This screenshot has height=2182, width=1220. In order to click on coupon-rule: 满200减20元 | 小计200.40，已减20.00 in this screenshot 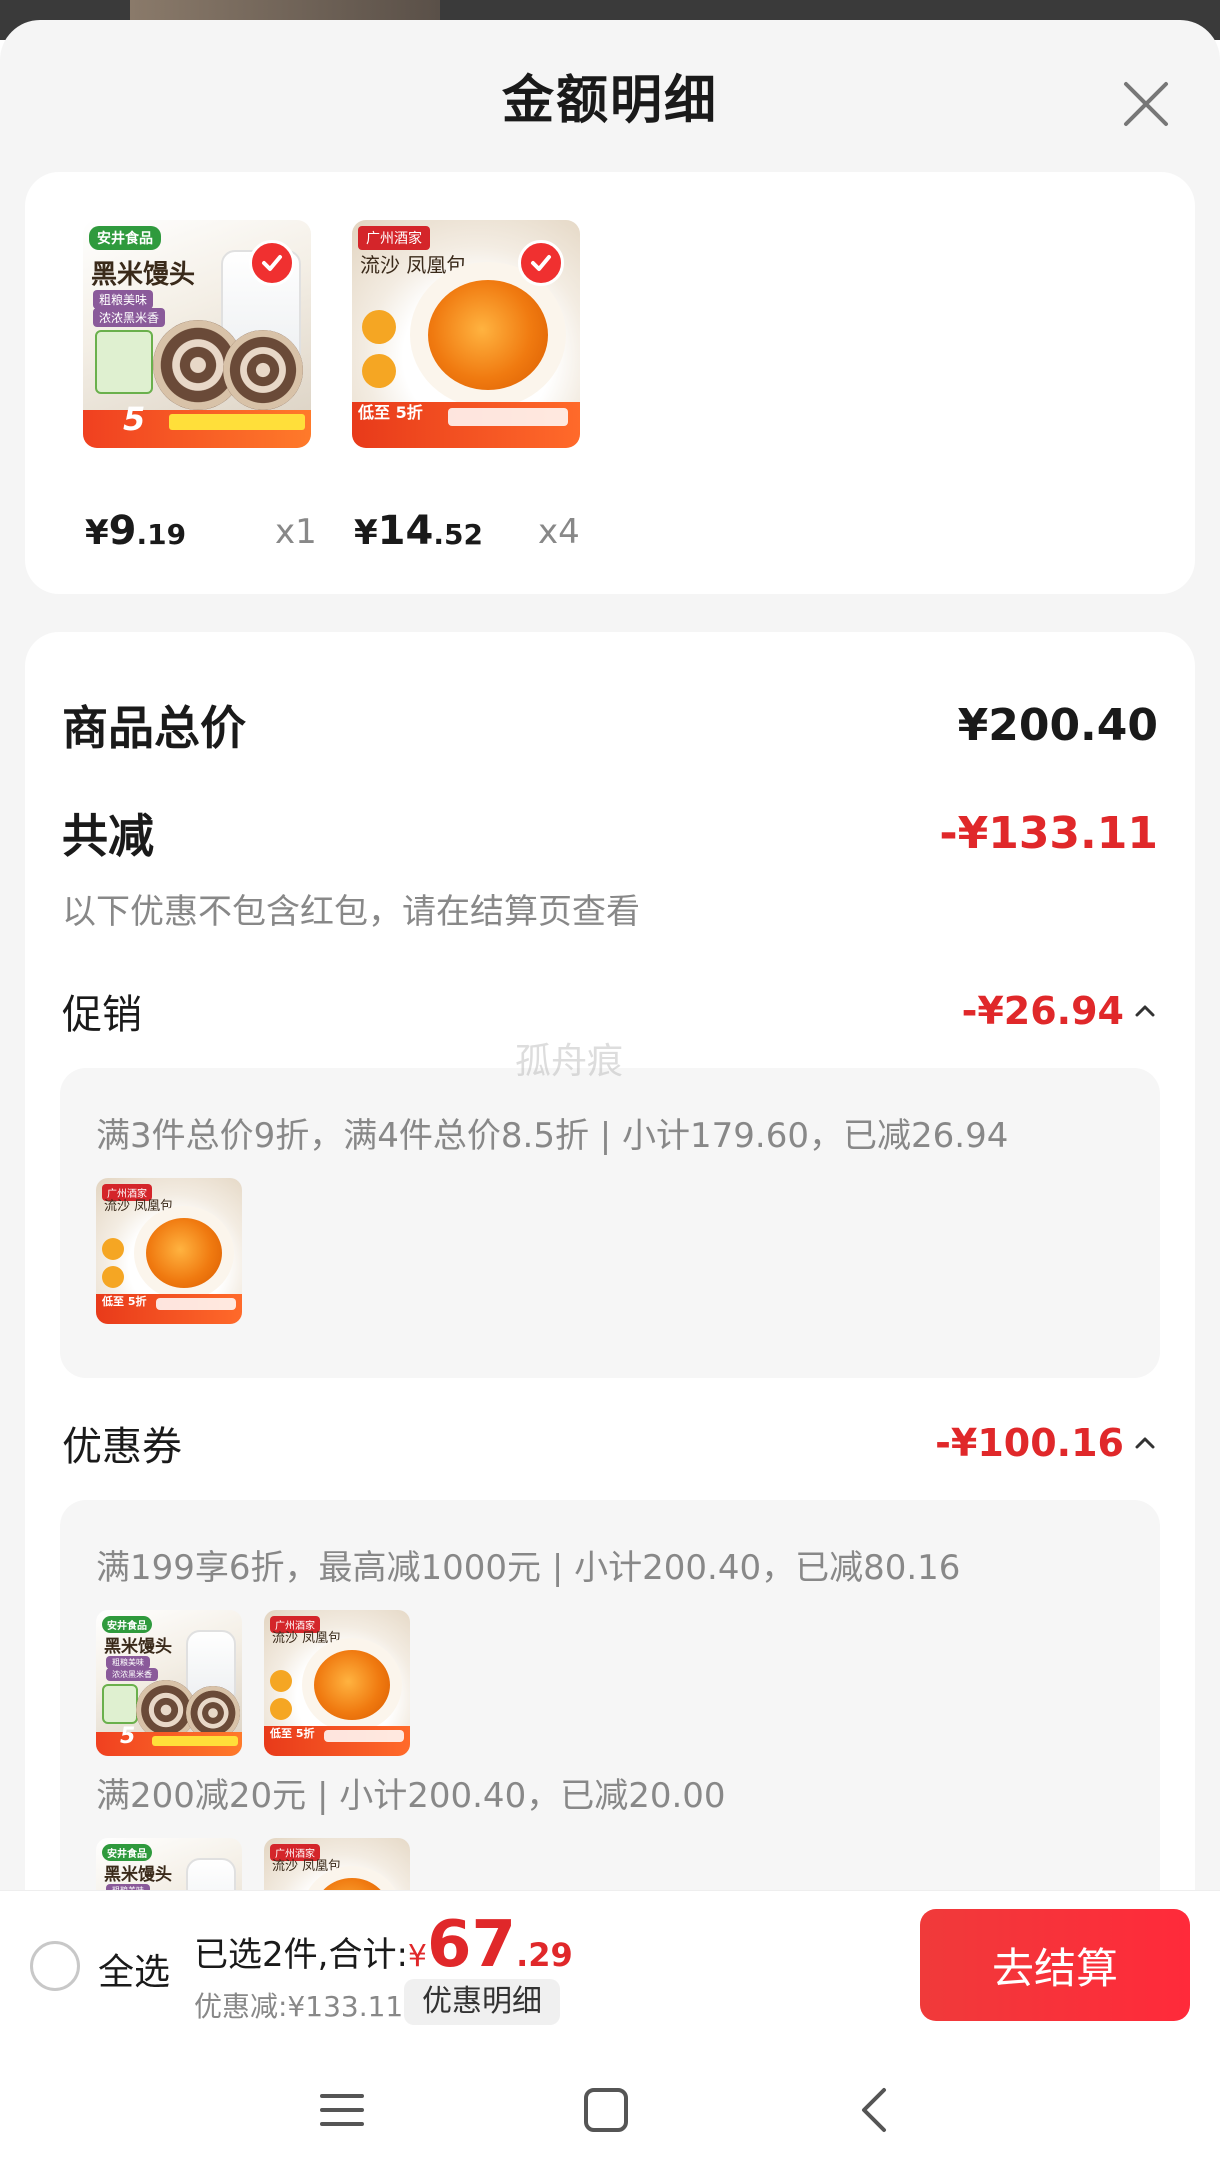, I will do `click(411, 1796)`.